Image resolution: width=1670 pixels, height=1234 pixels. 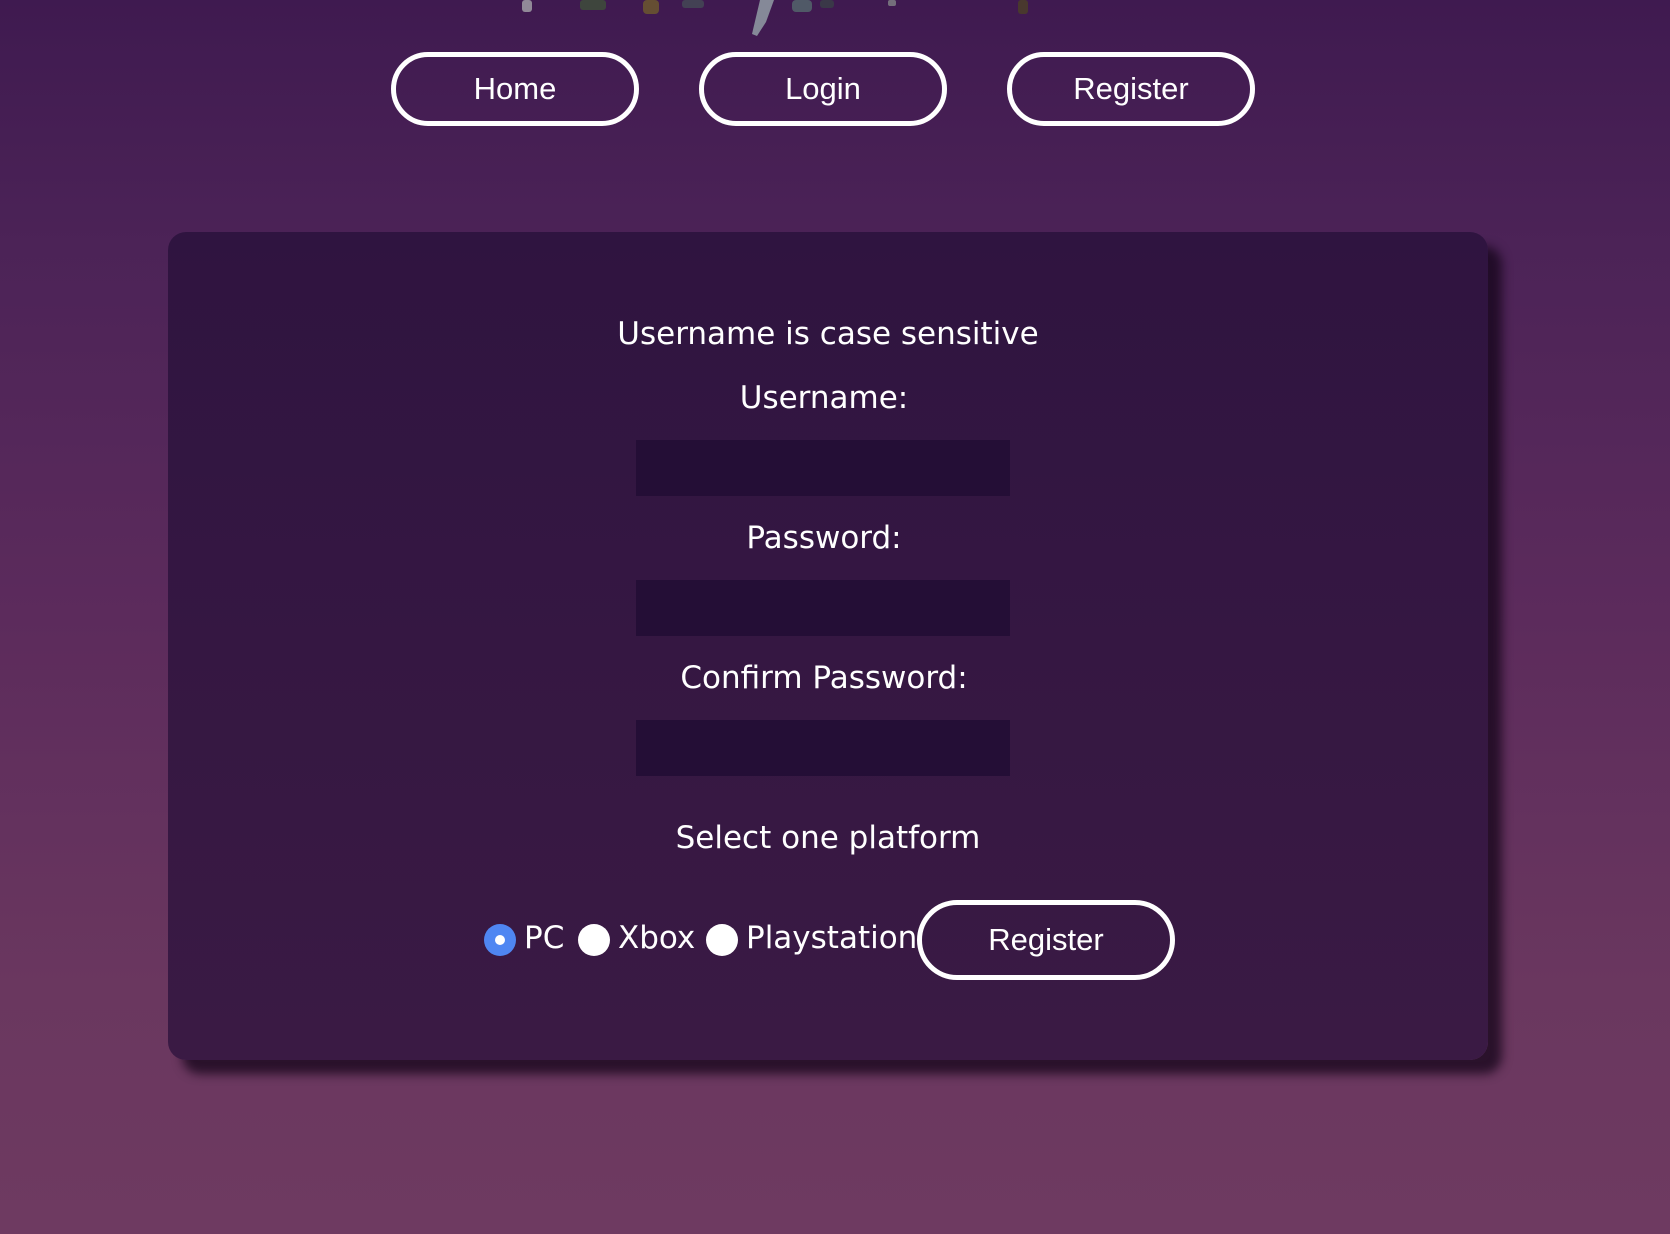 I want to click on pc-radio, so click(x=500, y=940).